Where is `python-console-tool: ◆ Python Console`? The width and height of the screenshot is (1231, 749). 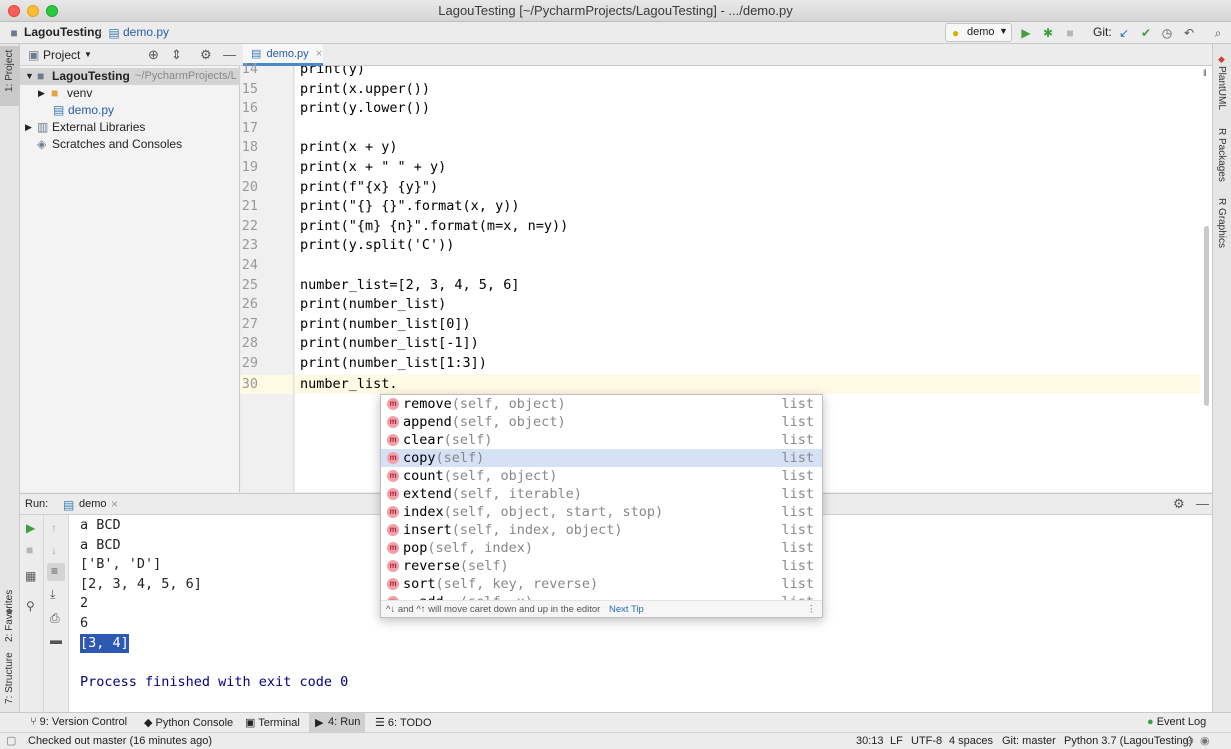
python-console-tool: ◆ Python Console is located at coordinates (188, 722).